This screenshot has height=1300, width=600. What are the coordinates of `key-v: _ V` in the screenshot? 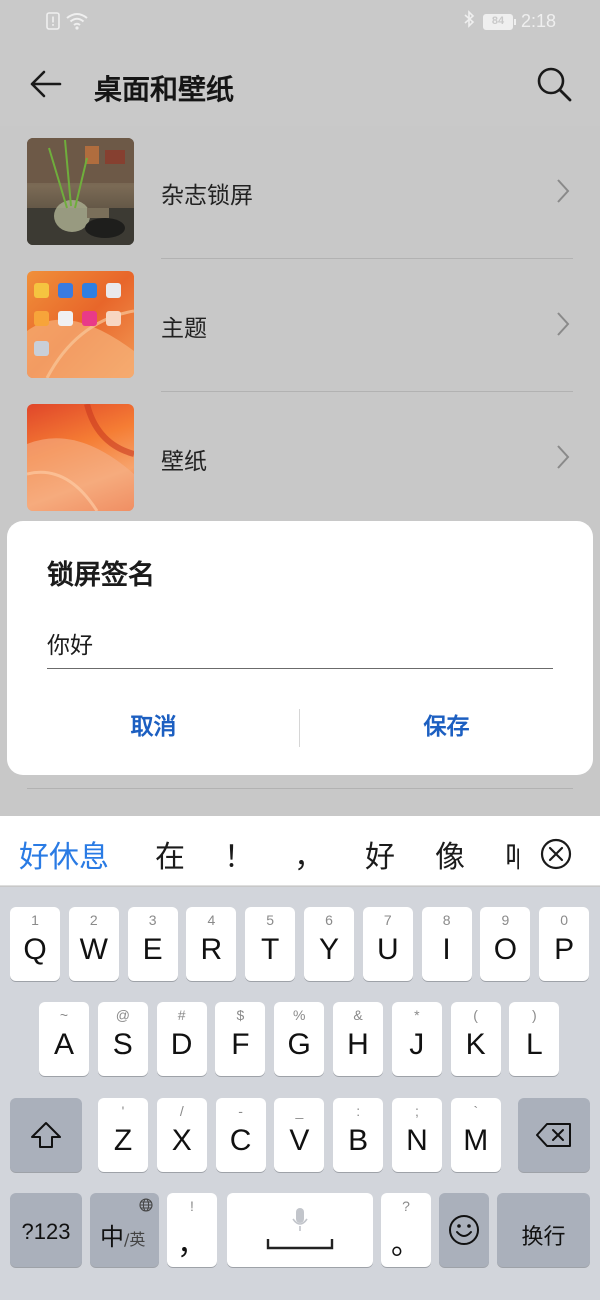 It's located at (299, 1135).